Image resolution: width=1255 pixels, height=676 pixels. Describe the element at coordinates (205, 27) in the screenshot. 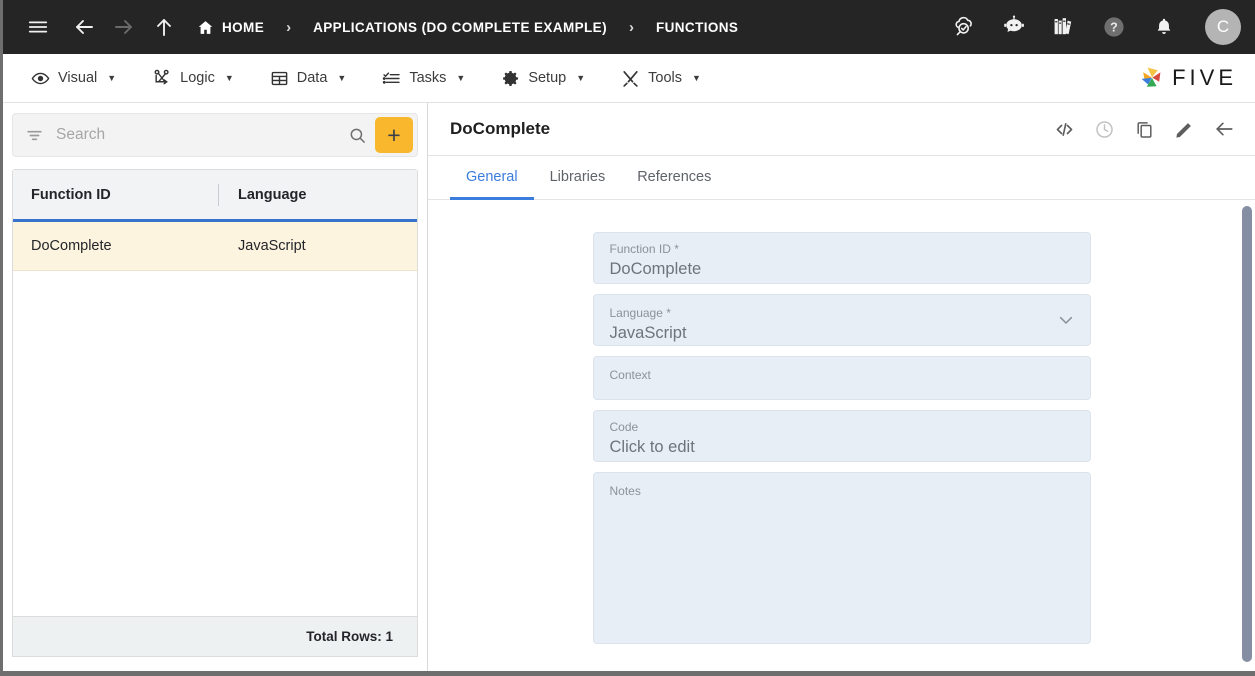

I see `home-icon` at that location.